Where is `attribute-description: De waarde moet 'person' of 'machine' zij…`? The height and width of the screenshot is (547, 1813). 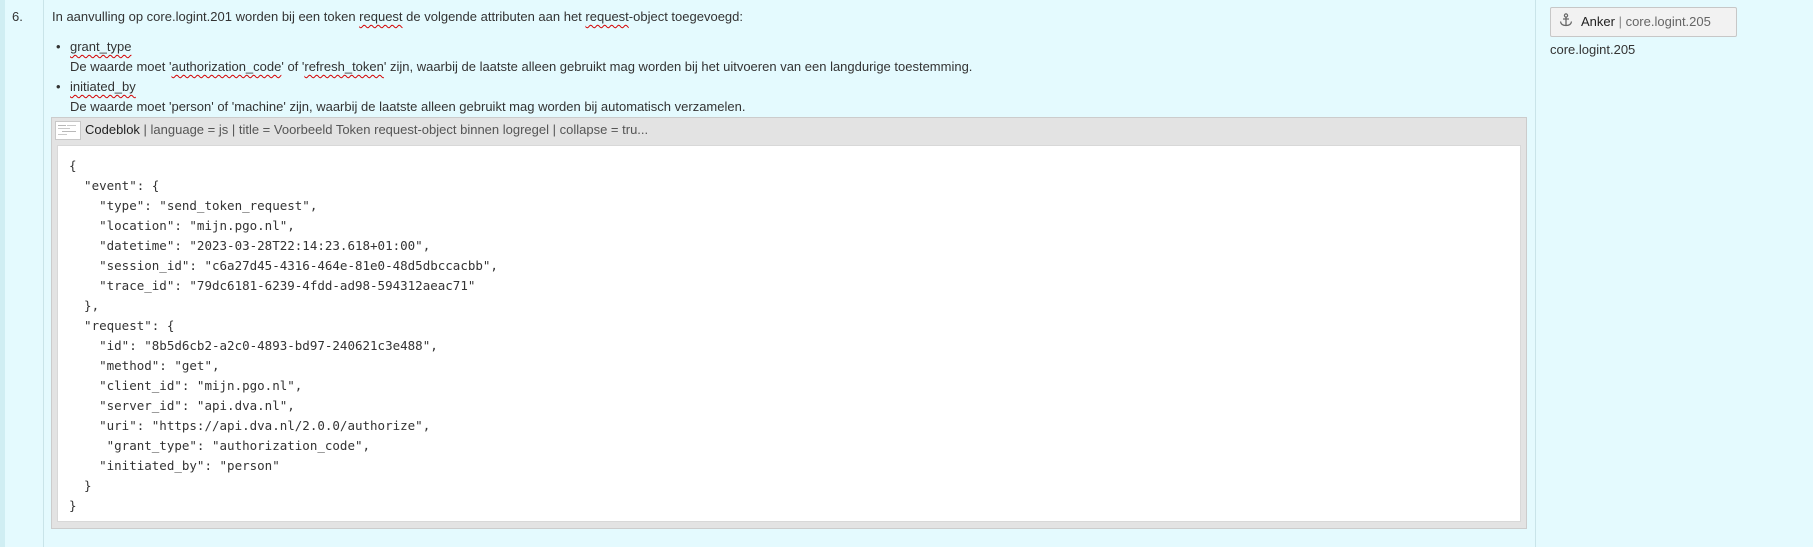
attribute-description: De waarde moet 'person' of 'machine' zij… is located at coordinates (408, 106).